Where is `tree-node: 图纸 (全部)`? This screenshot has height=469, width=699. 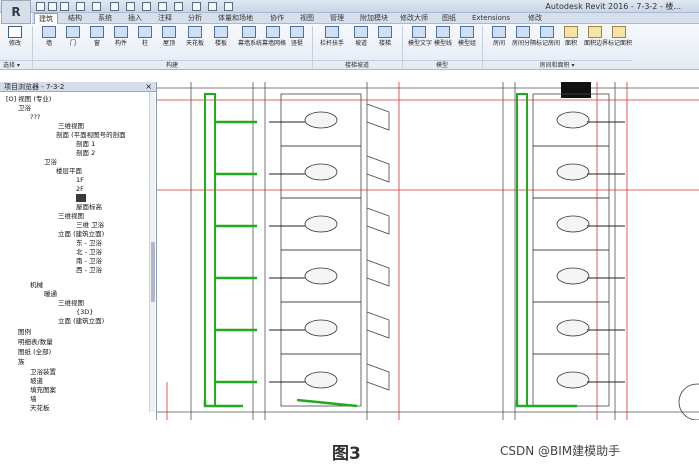 tree-node: 图纸 (全部) is located at coordinates (34, 352).